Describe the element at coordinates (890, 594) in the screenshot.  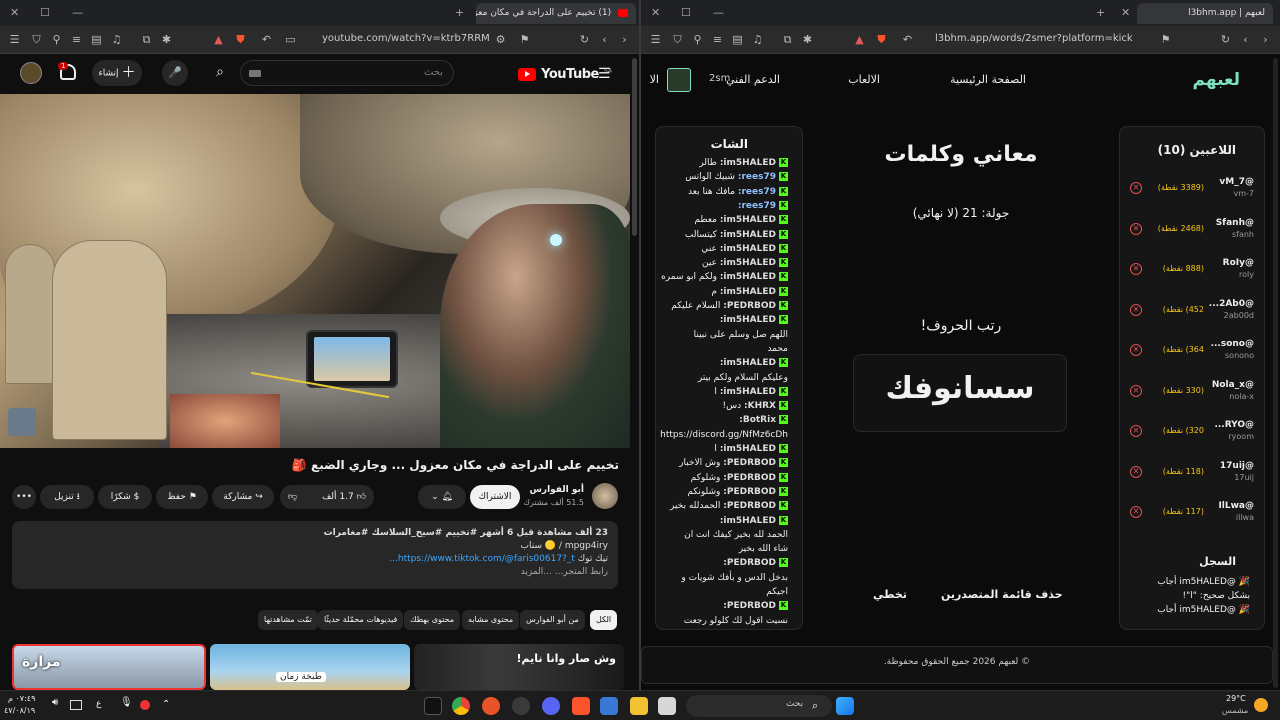
I see `skip-button: تخطي` at that location.